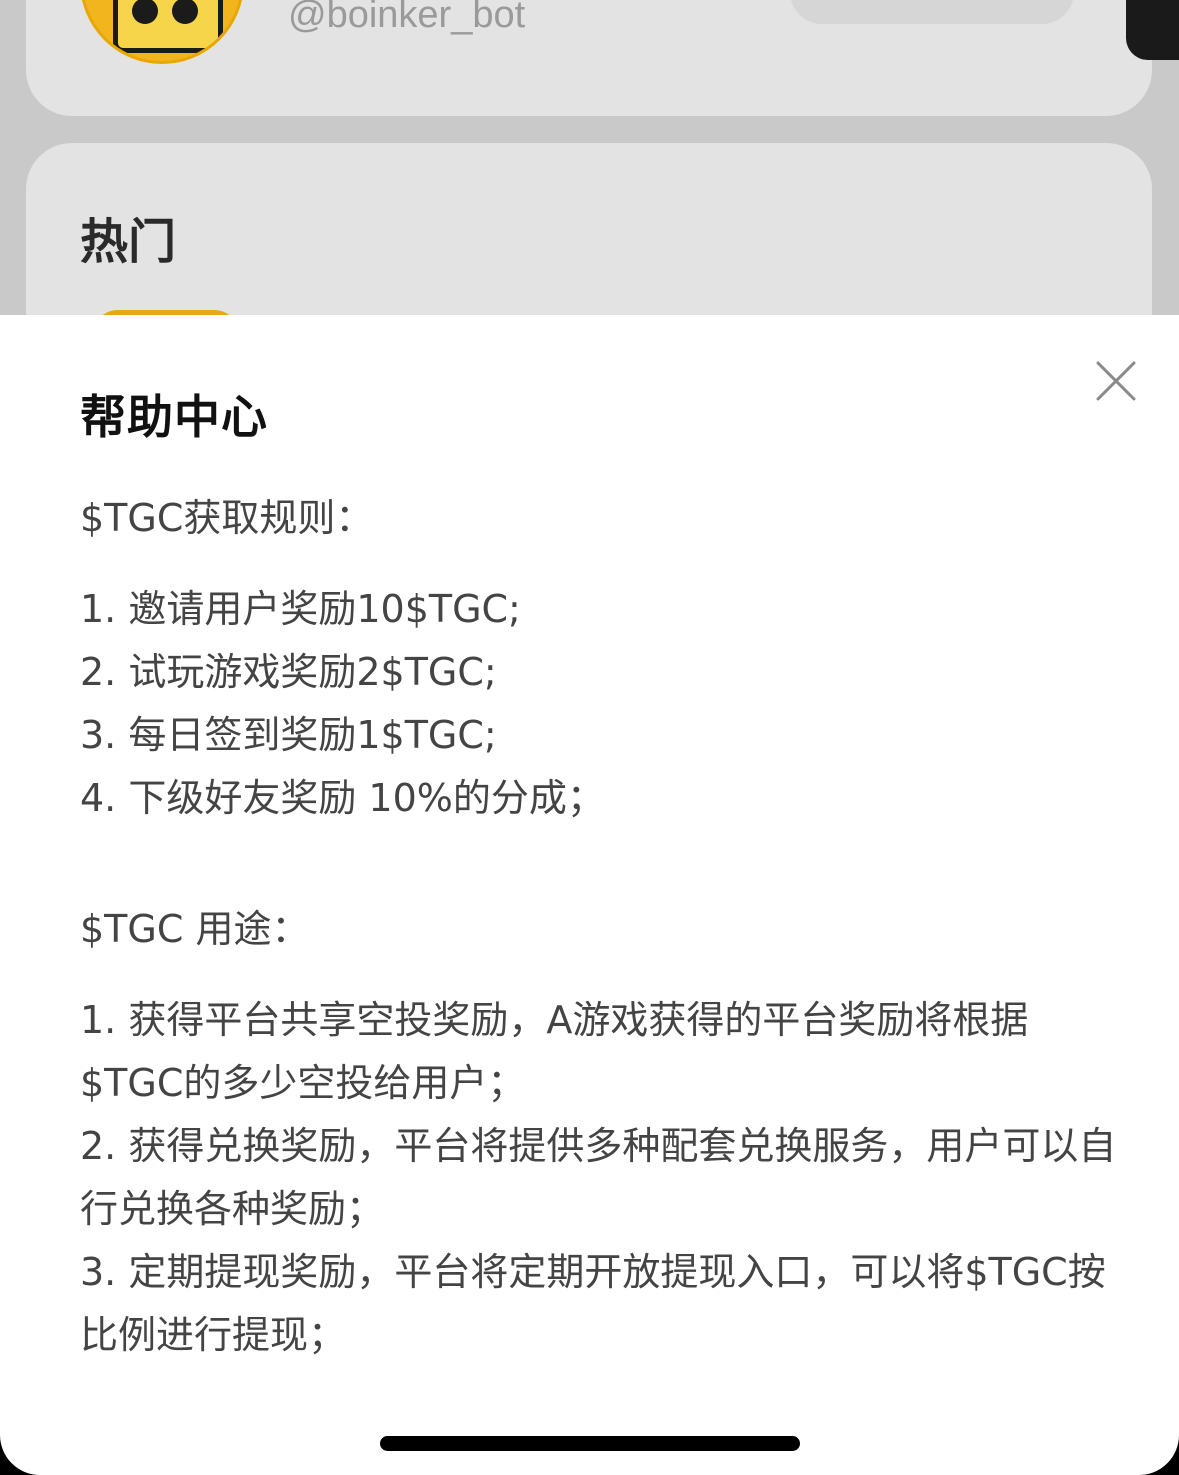 The height and width of the screenshot is (1475, 1179). Describe the element at coordinates (407, 18) in the screenshot. I see `bot-handle: @boinker_bot` at that location.